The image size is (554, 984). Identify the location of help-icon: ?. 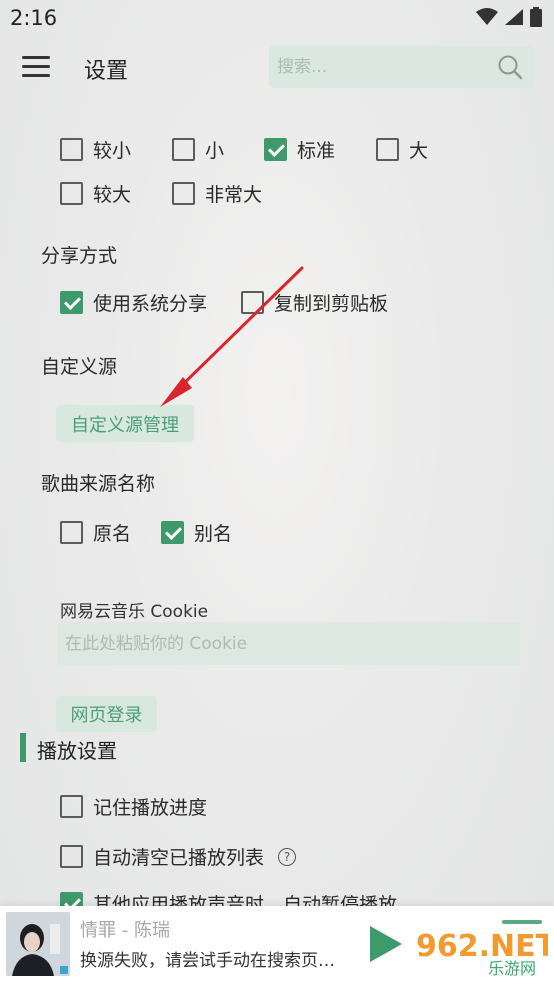
(287, 856).